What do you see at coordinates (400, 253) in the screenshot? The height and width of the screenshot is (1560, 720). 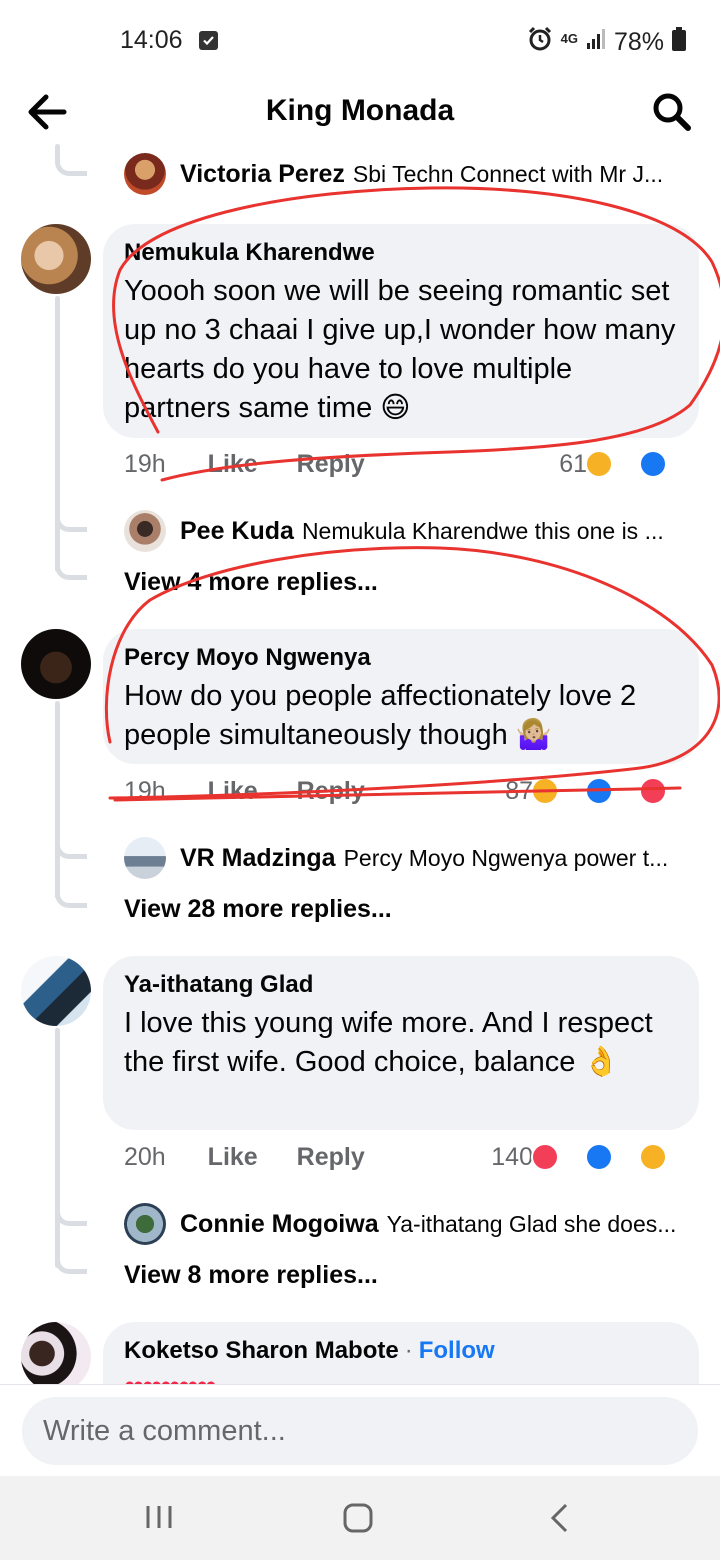 I see `comment-author: Nemukula Kharendwe` at bounding box center [400, 253].